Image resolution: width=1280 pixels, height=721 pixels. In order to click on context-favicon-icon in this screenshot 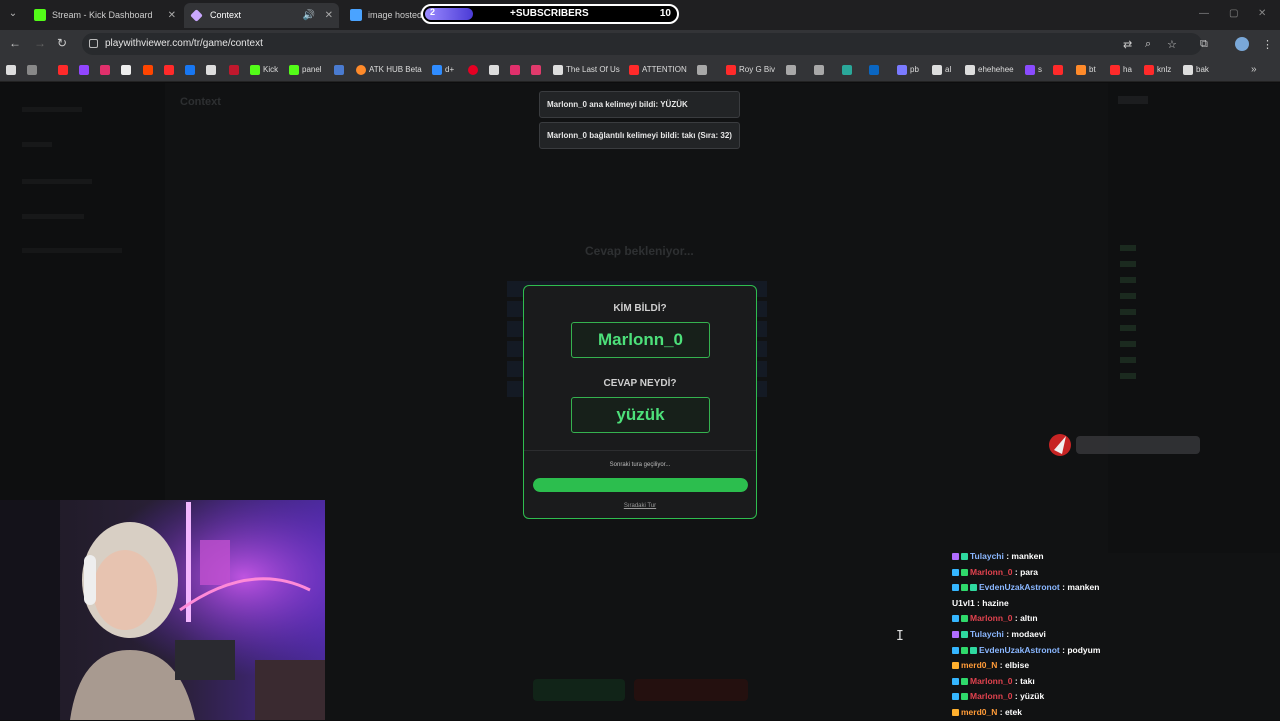, I will do `click(196, 15)`.